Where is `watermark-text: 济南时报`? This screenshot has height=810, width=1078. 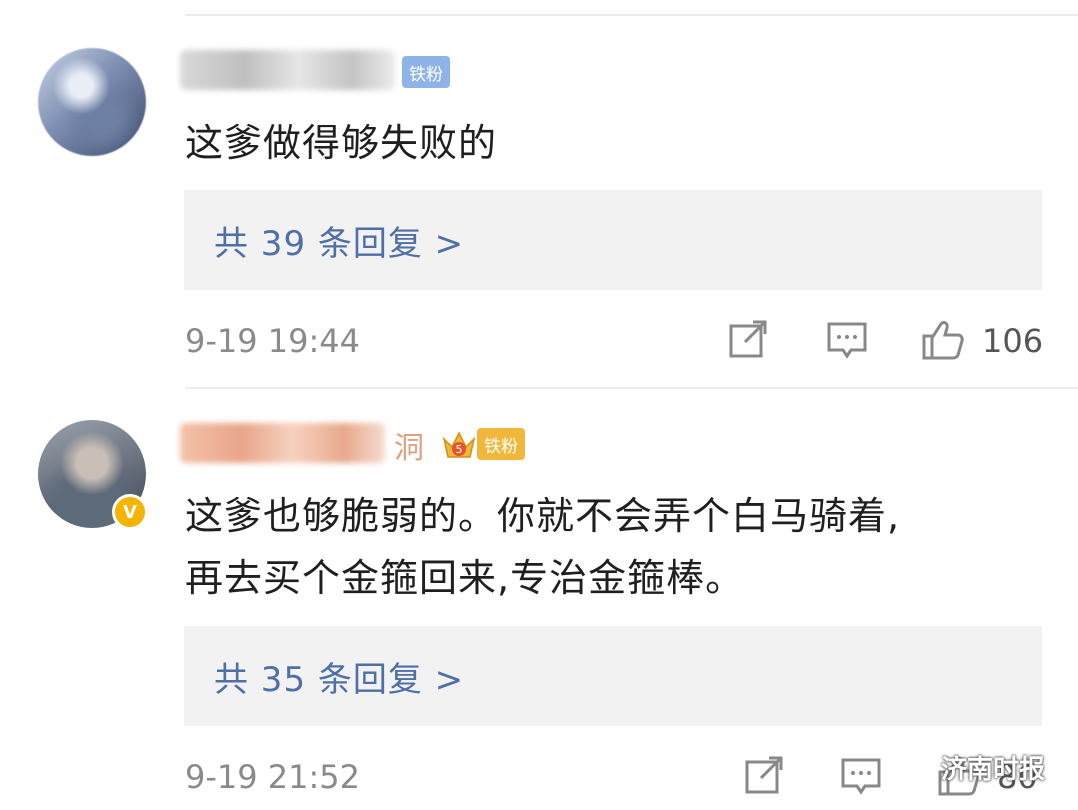 watermark-text: 济南时报 is located at coordinates (993, 769).